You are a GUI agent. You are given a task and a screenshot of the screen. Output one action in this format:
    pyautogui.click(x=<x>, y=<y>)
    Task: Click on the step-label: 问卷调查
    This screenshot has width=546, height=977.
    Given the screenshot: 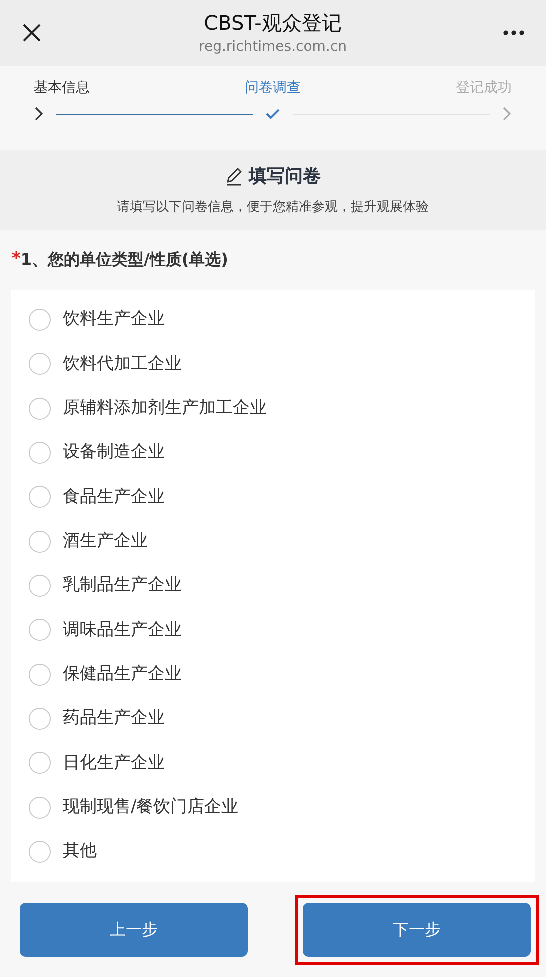 What is the action you would take?
    pyautogui.click(x=273, y=88)
    